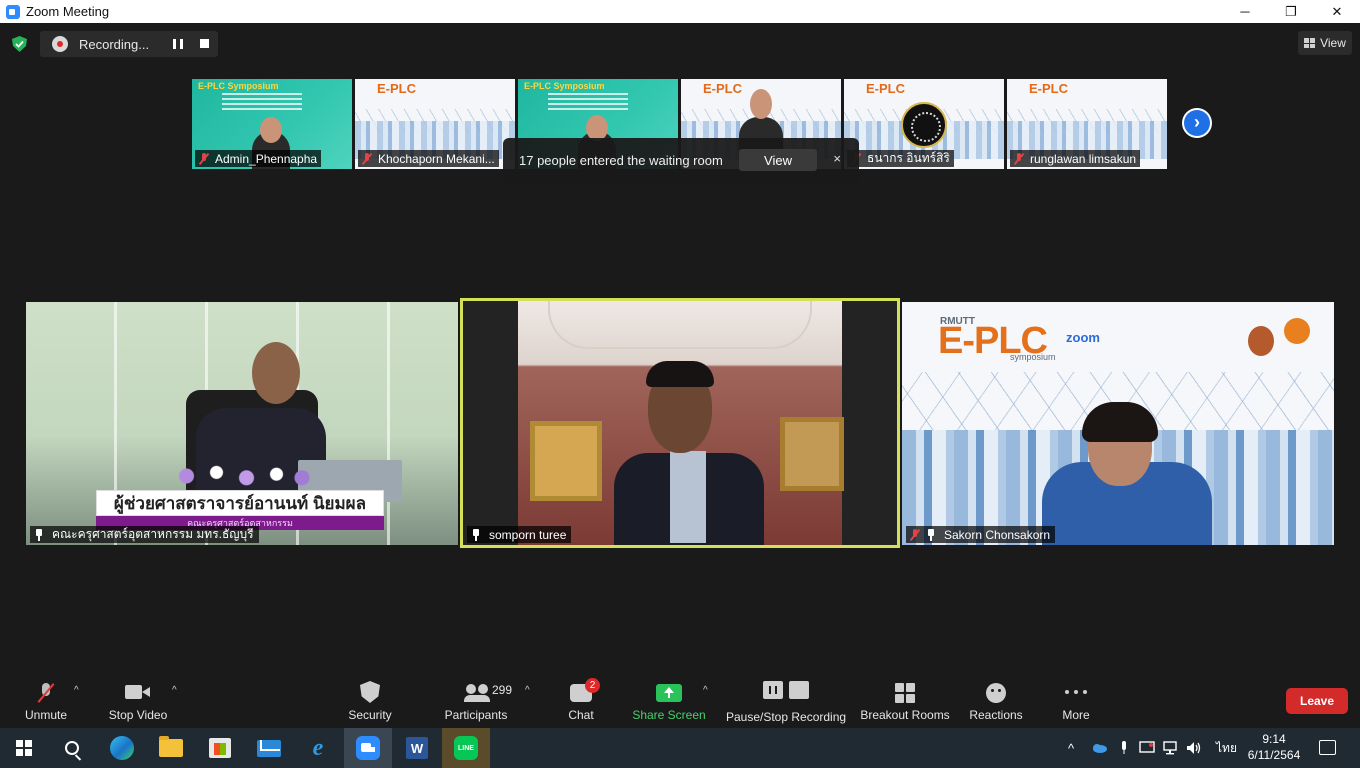 This screenshot has height=768, width=1360. What do you see at coordinates (900, 158) in the screenshot?
I see `participant-nameplate: ธนากร อินทร์สิริ` at bounding box center [900, 158].